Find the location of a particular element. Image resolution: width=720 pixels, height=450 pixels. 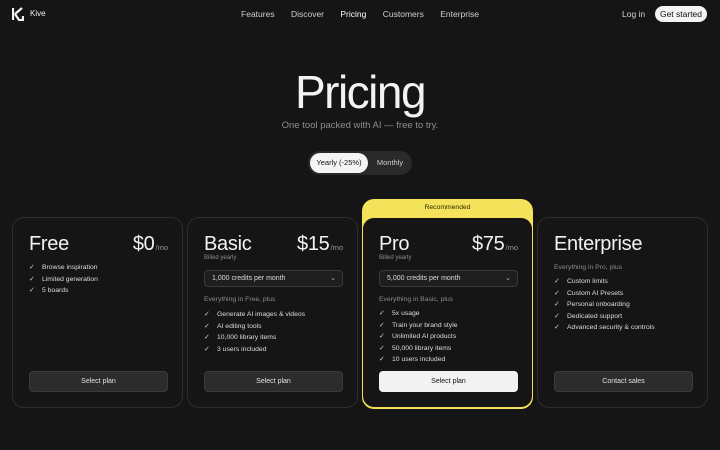

nav-link-discover: Discover is located at coordinates (307, 14).